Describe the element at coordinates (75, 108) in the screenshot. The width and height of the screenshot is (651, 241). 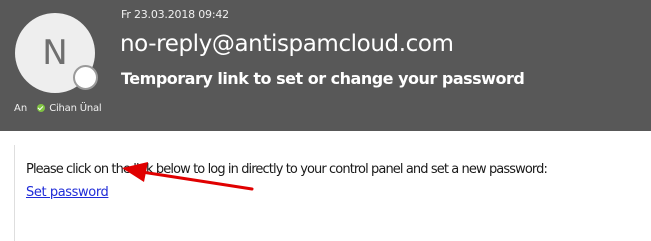
I see `recipient-name: Cihan Ünal` at that location.